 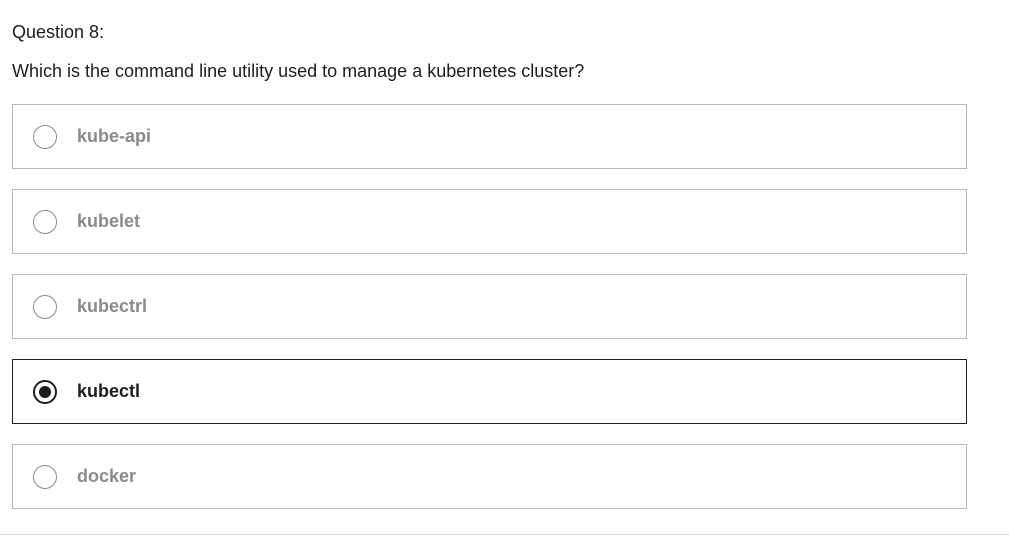 I want to click on answer-option-kube-api: kube-api, so click(x=489, y=136).